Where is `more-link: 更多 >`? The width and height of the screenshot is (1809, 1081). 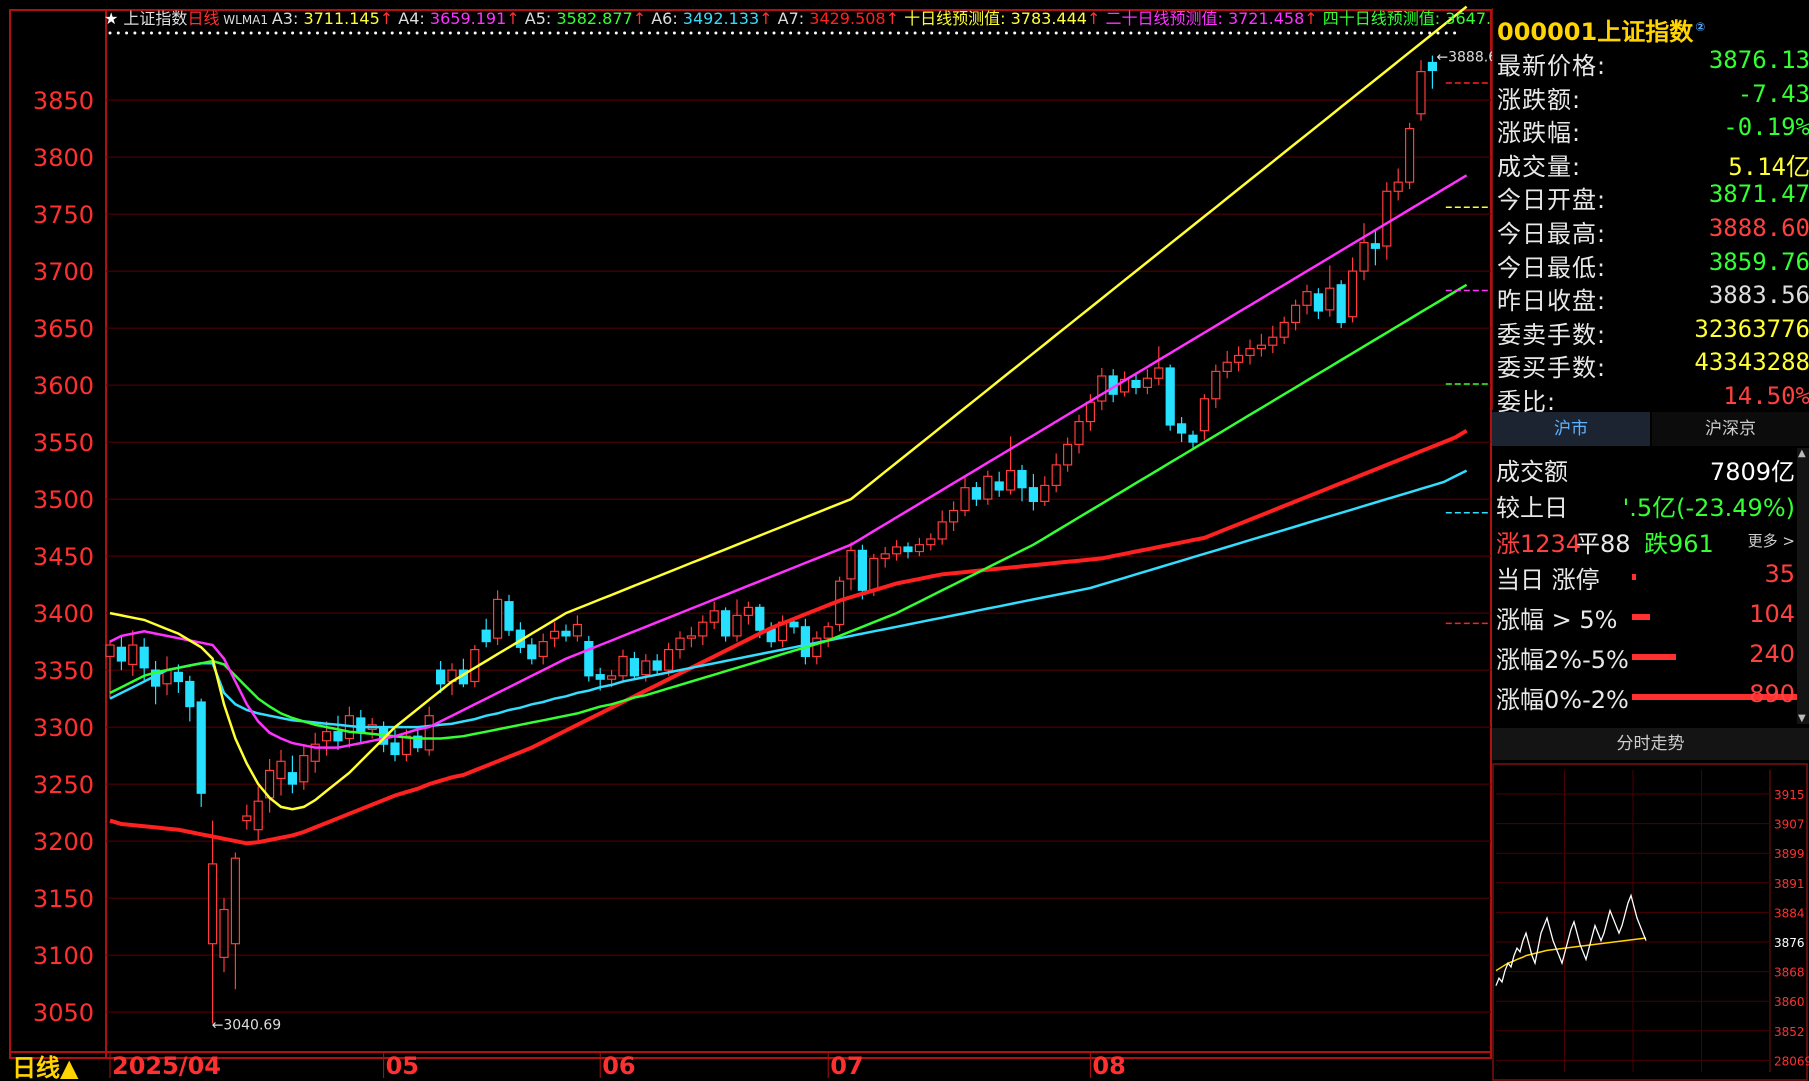 more-link: 更多 > is located at coordinates (1771, 540).